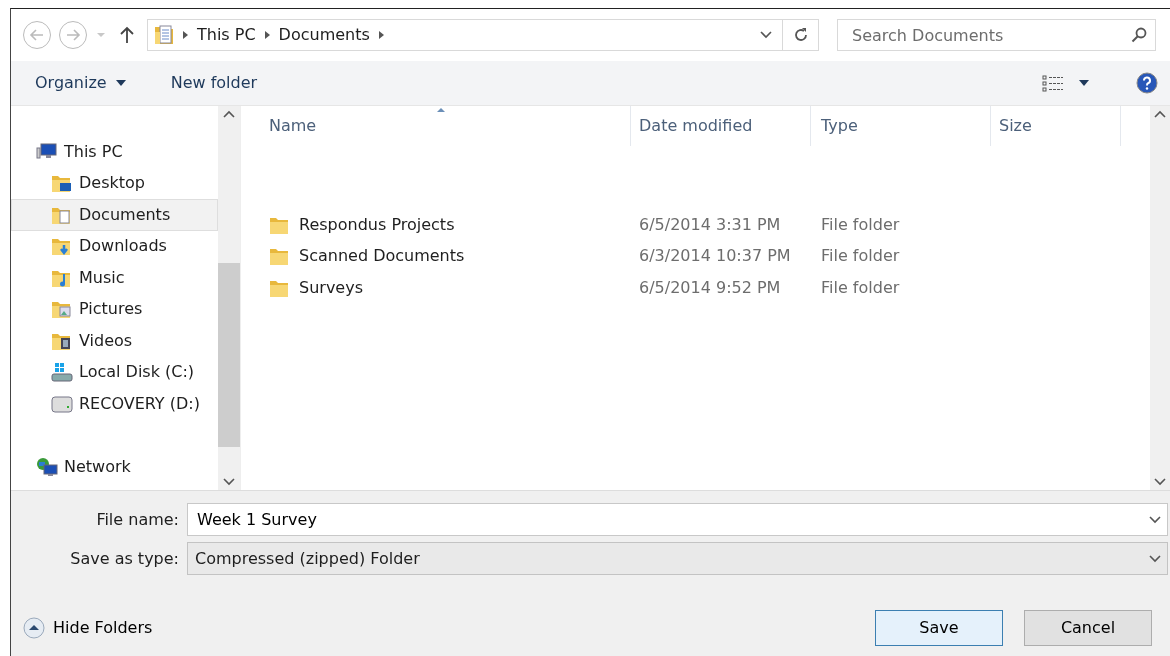 The width and height of the screenshot is (1170, 656). What do you see at coordinates (127, 35) in the screenshot?
I see `up-arrow-icon` at bounding box center [127, 35].